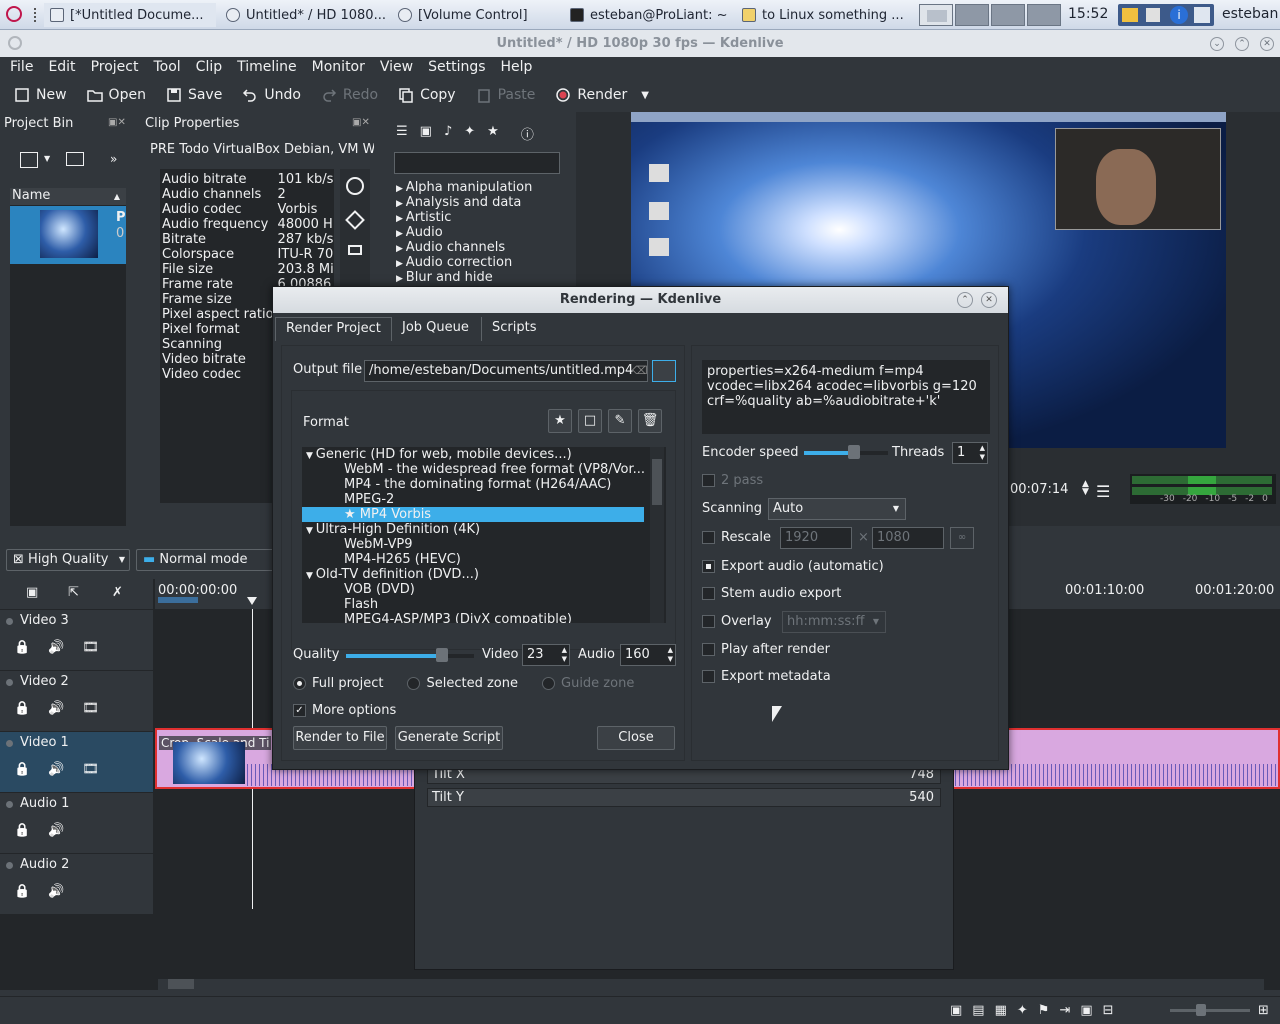 Image resolution: width=1280 pixels, height=1024 pixels. I want to click on track-header: Video 1 🔒 🔊 🎞, so click(76, 761).